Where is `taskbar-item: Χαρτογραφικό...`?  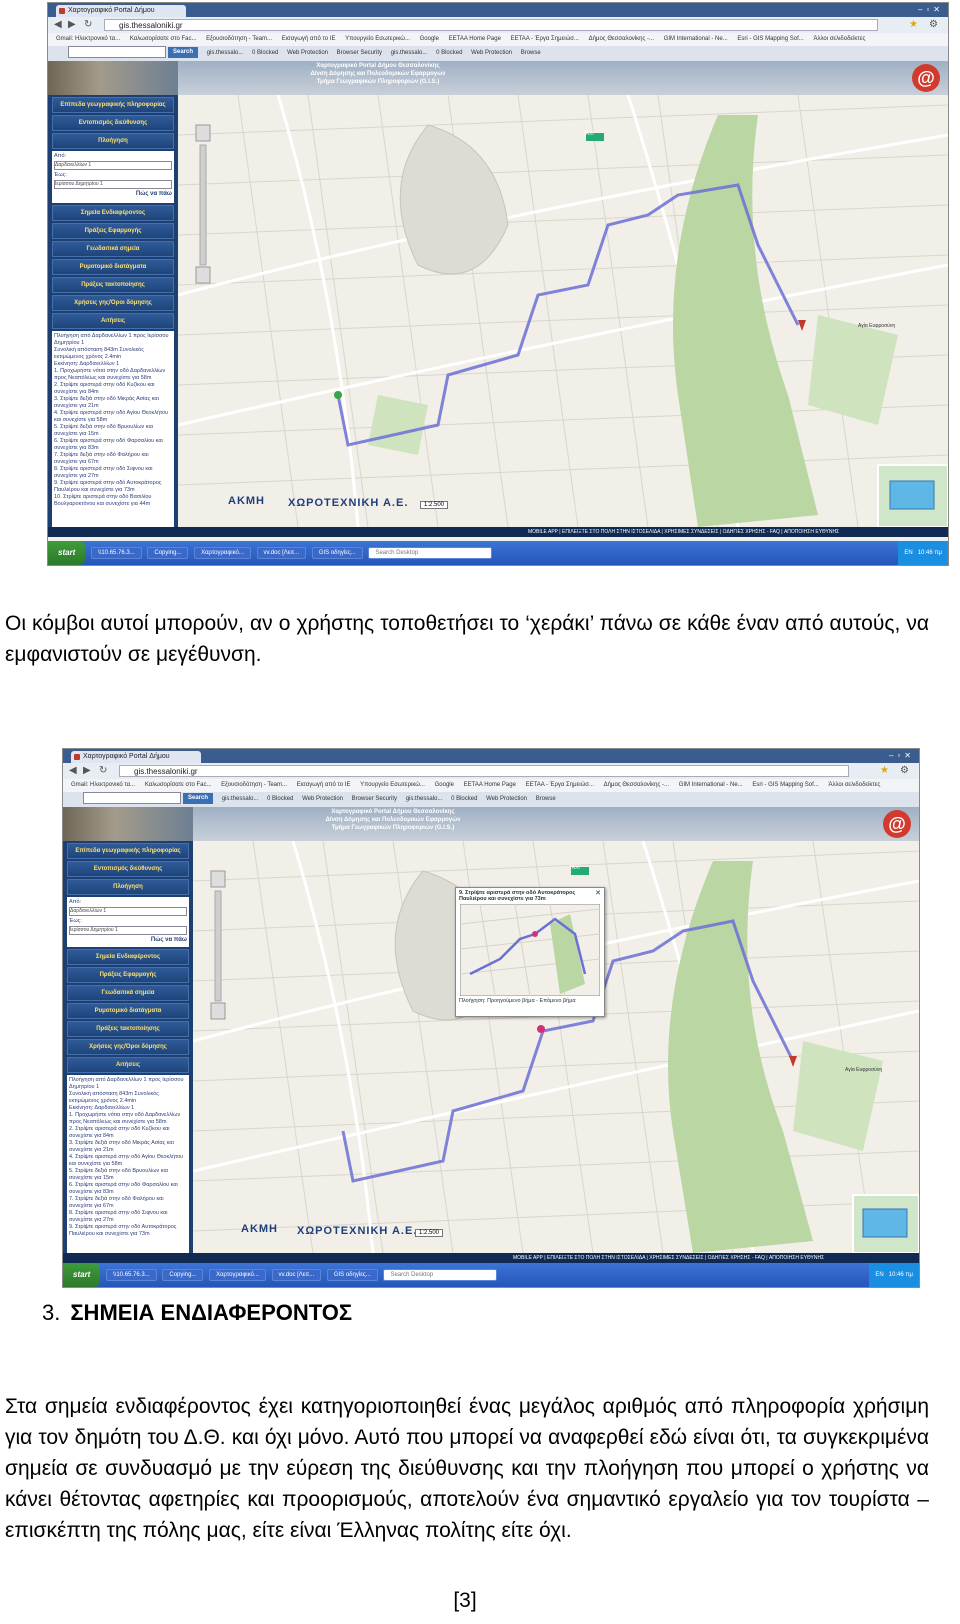 taskbar-item: Χαρτογραφικό... is located at coordinates (222, 553).